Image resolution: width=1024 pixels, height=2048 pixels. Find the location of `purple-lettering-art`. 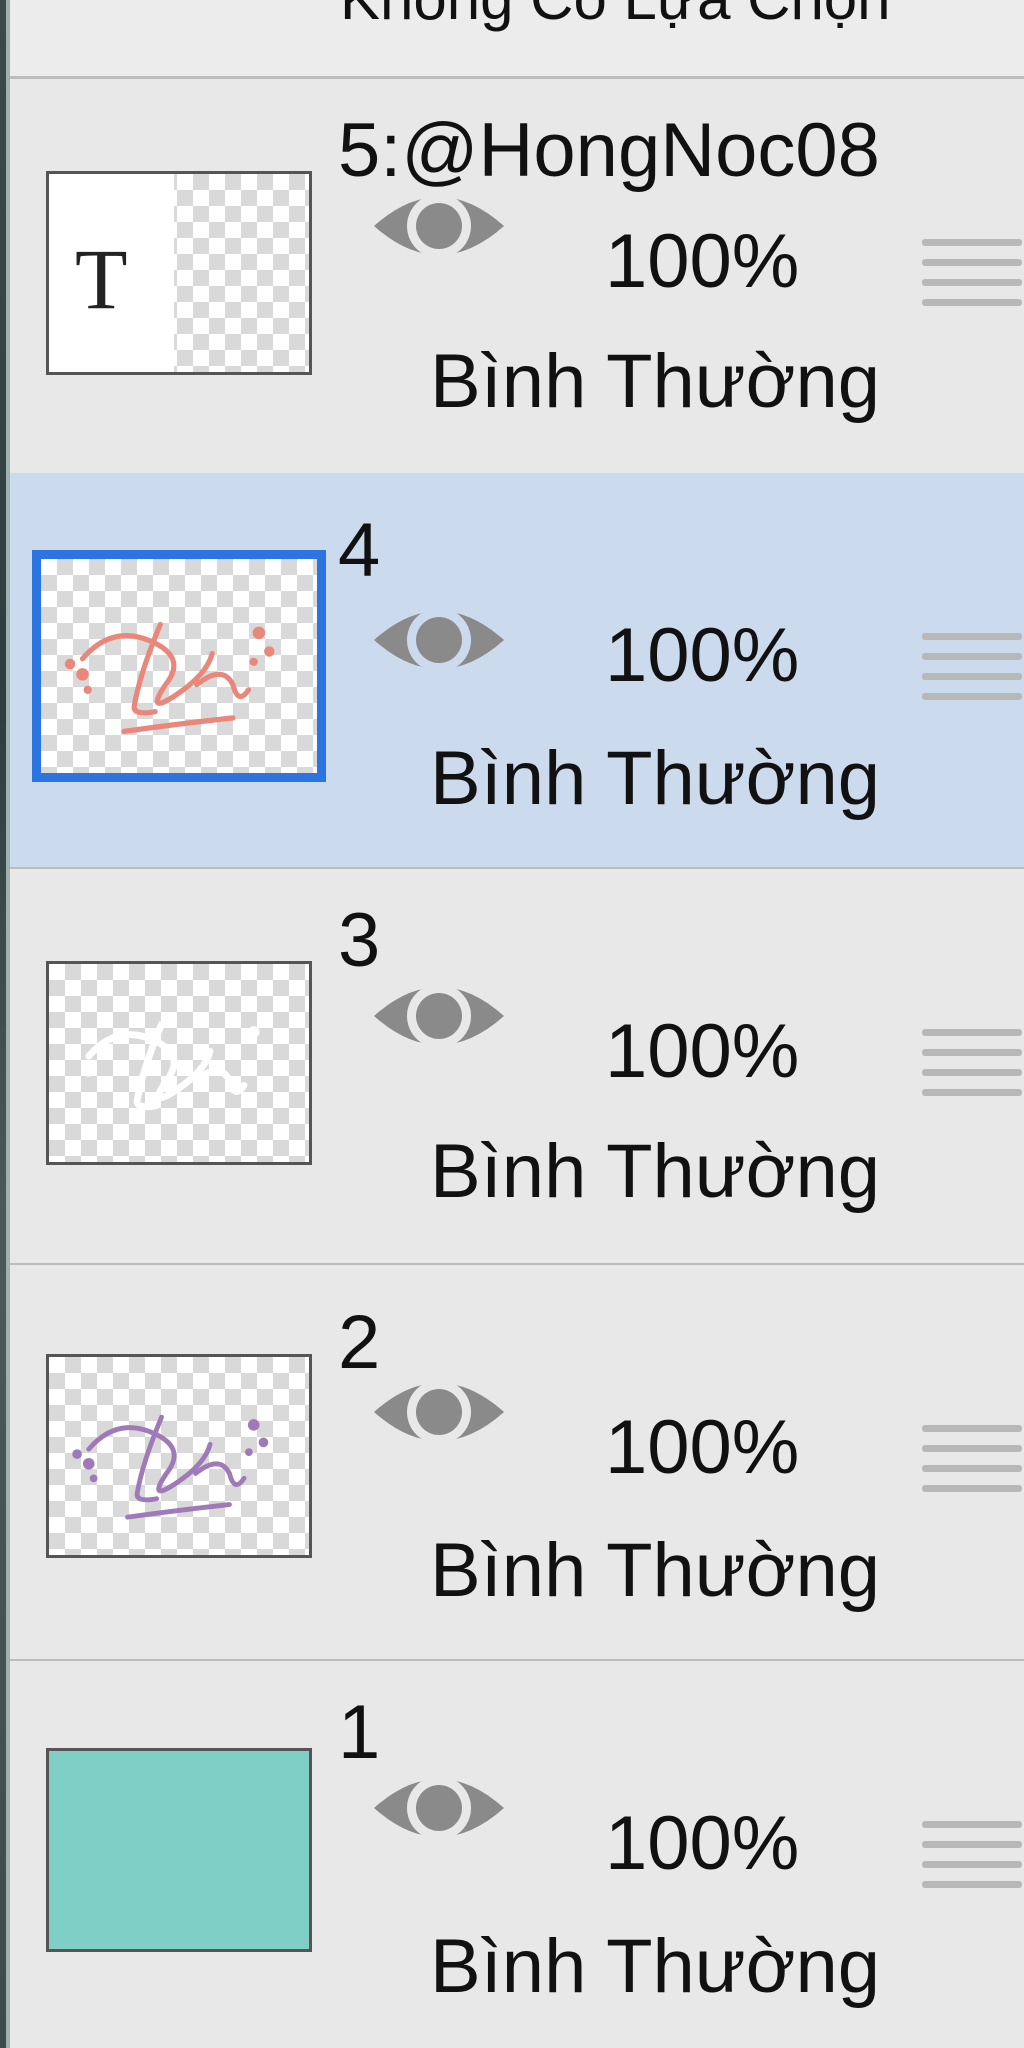

purple-lettering-art is located at coordinates (170, 1467).